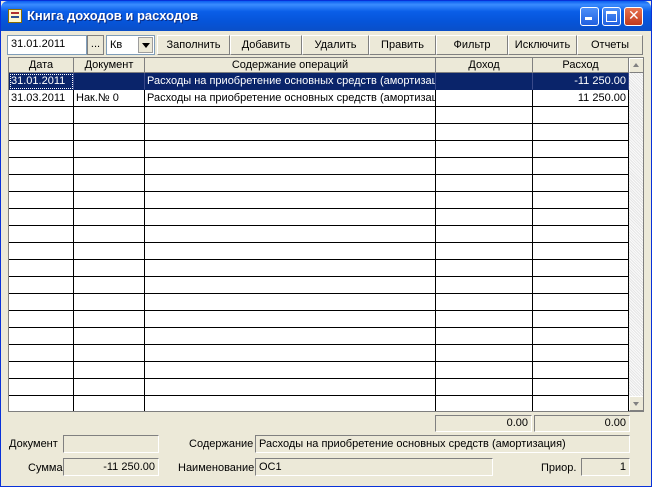  What do you see at coordinates (109, 65) in the screenshot?
I see `col-document-header: Документ` at bounding box center [109, 65].